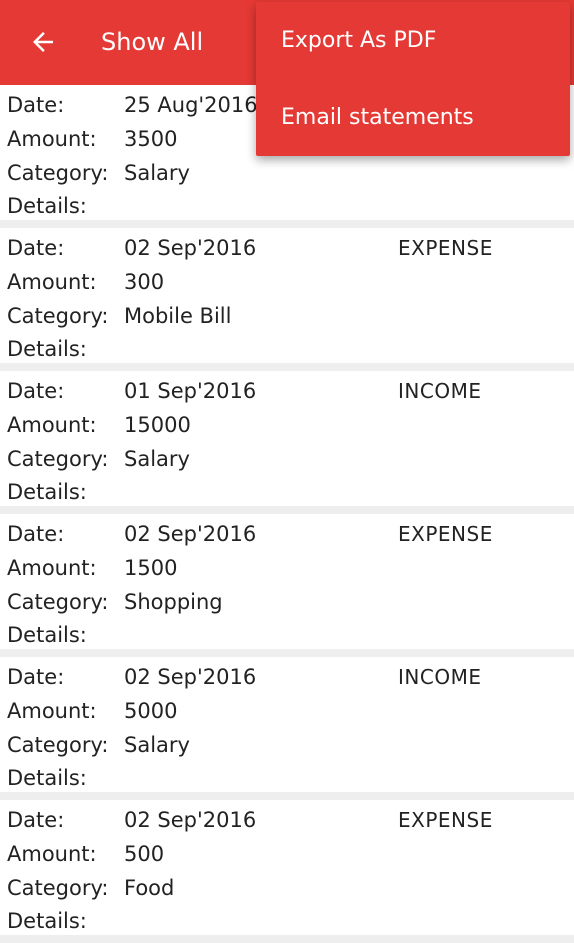 Image resolution: width=574 pixels, height=943 pixels. What do you see at coordinates (144, 282) in the screenshot?
I see `amount-value: 300` at bounding box center [144, 282].